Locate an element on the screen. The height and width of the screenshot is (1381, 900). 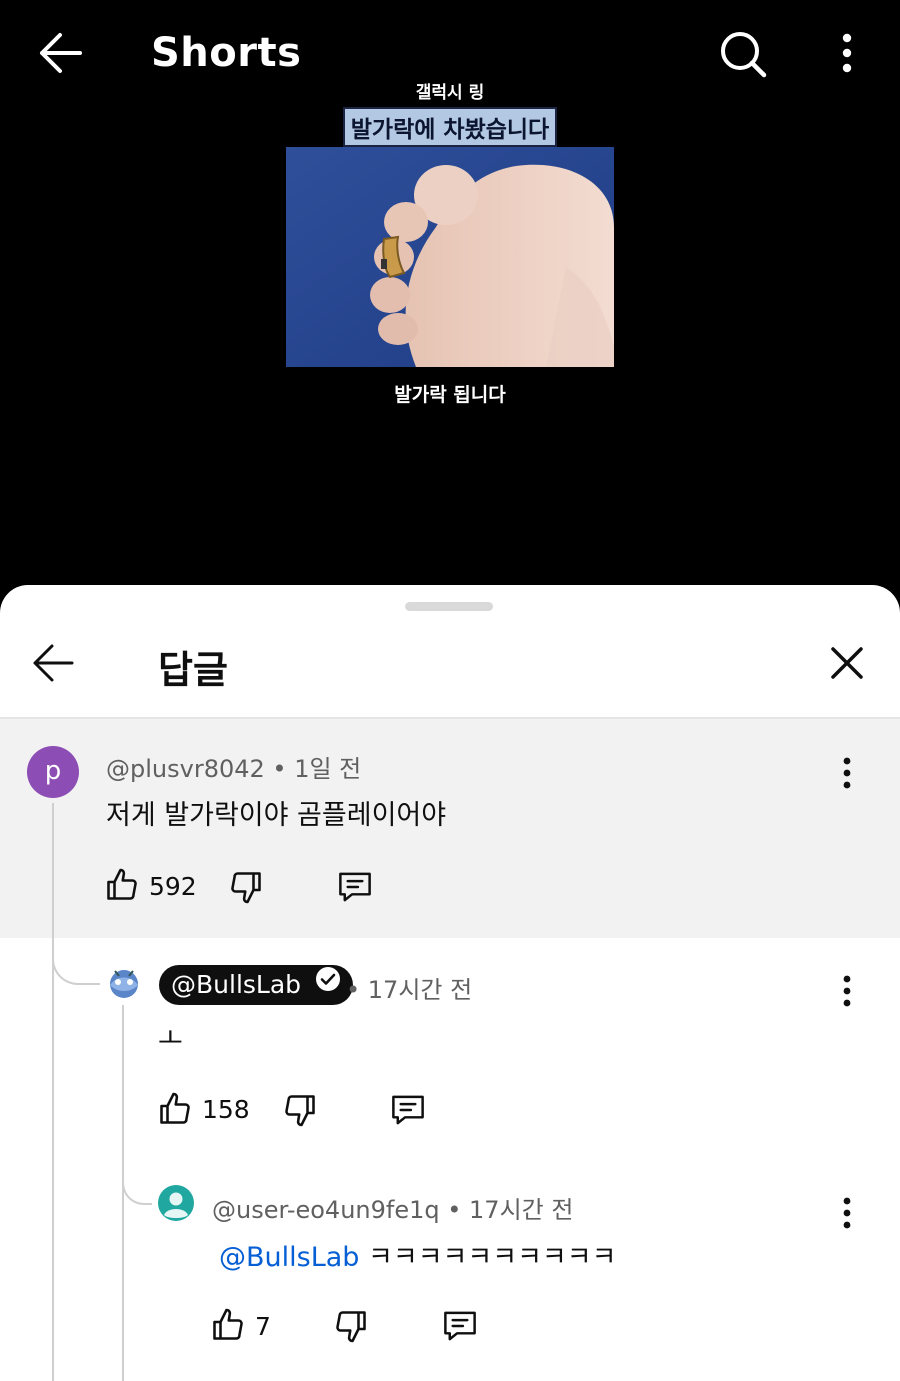
comment-meta: @plusvr8042 • 1일 전 is located at coordinates (233, 766).